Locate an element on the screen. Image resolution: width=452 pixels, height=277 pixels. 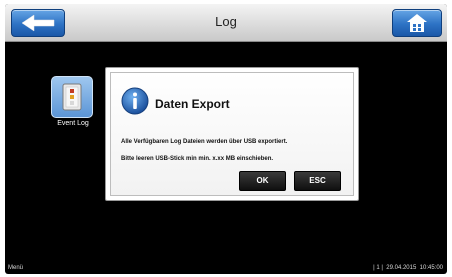
home-button is located at coordinates (417, 23).